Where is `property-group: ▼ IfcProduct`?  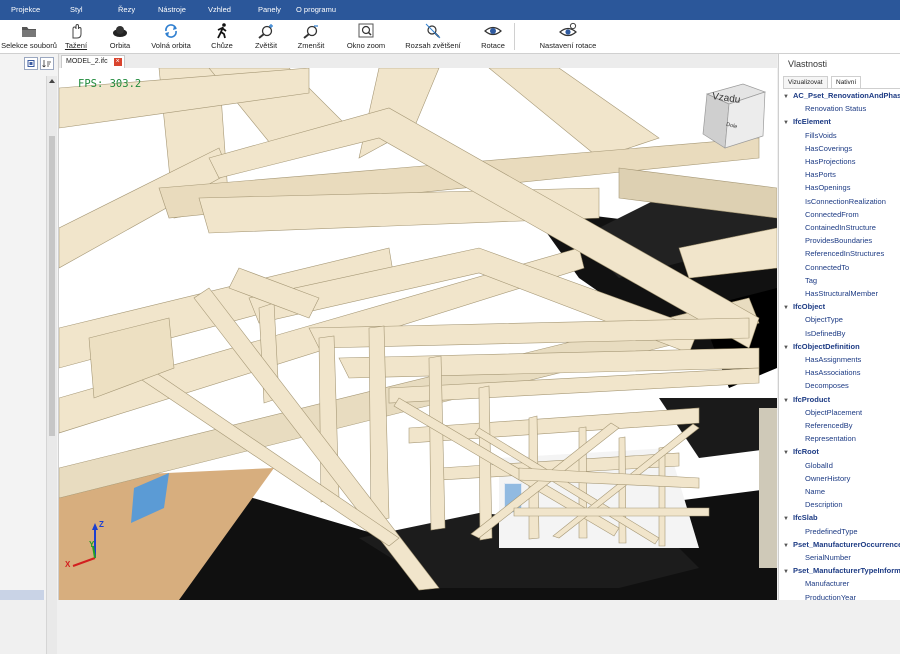
property-group: ▼ IfcProduct is located at coordinates (806, 399).